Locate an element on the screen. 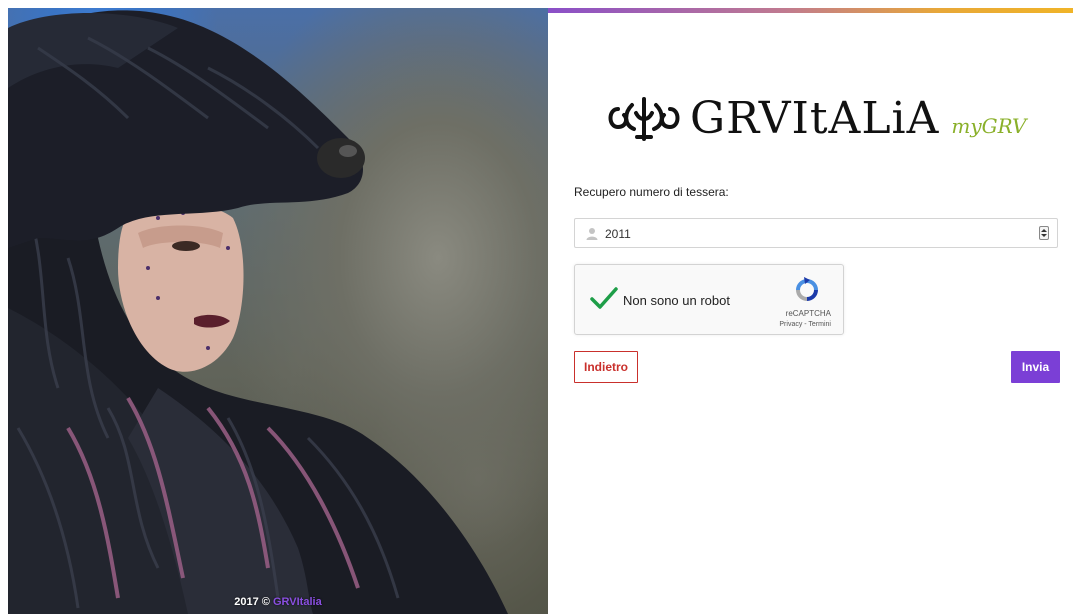 The width and height of the screenshot is (1073, 614). send-button: Invia is located at coordinates (1035, 367).